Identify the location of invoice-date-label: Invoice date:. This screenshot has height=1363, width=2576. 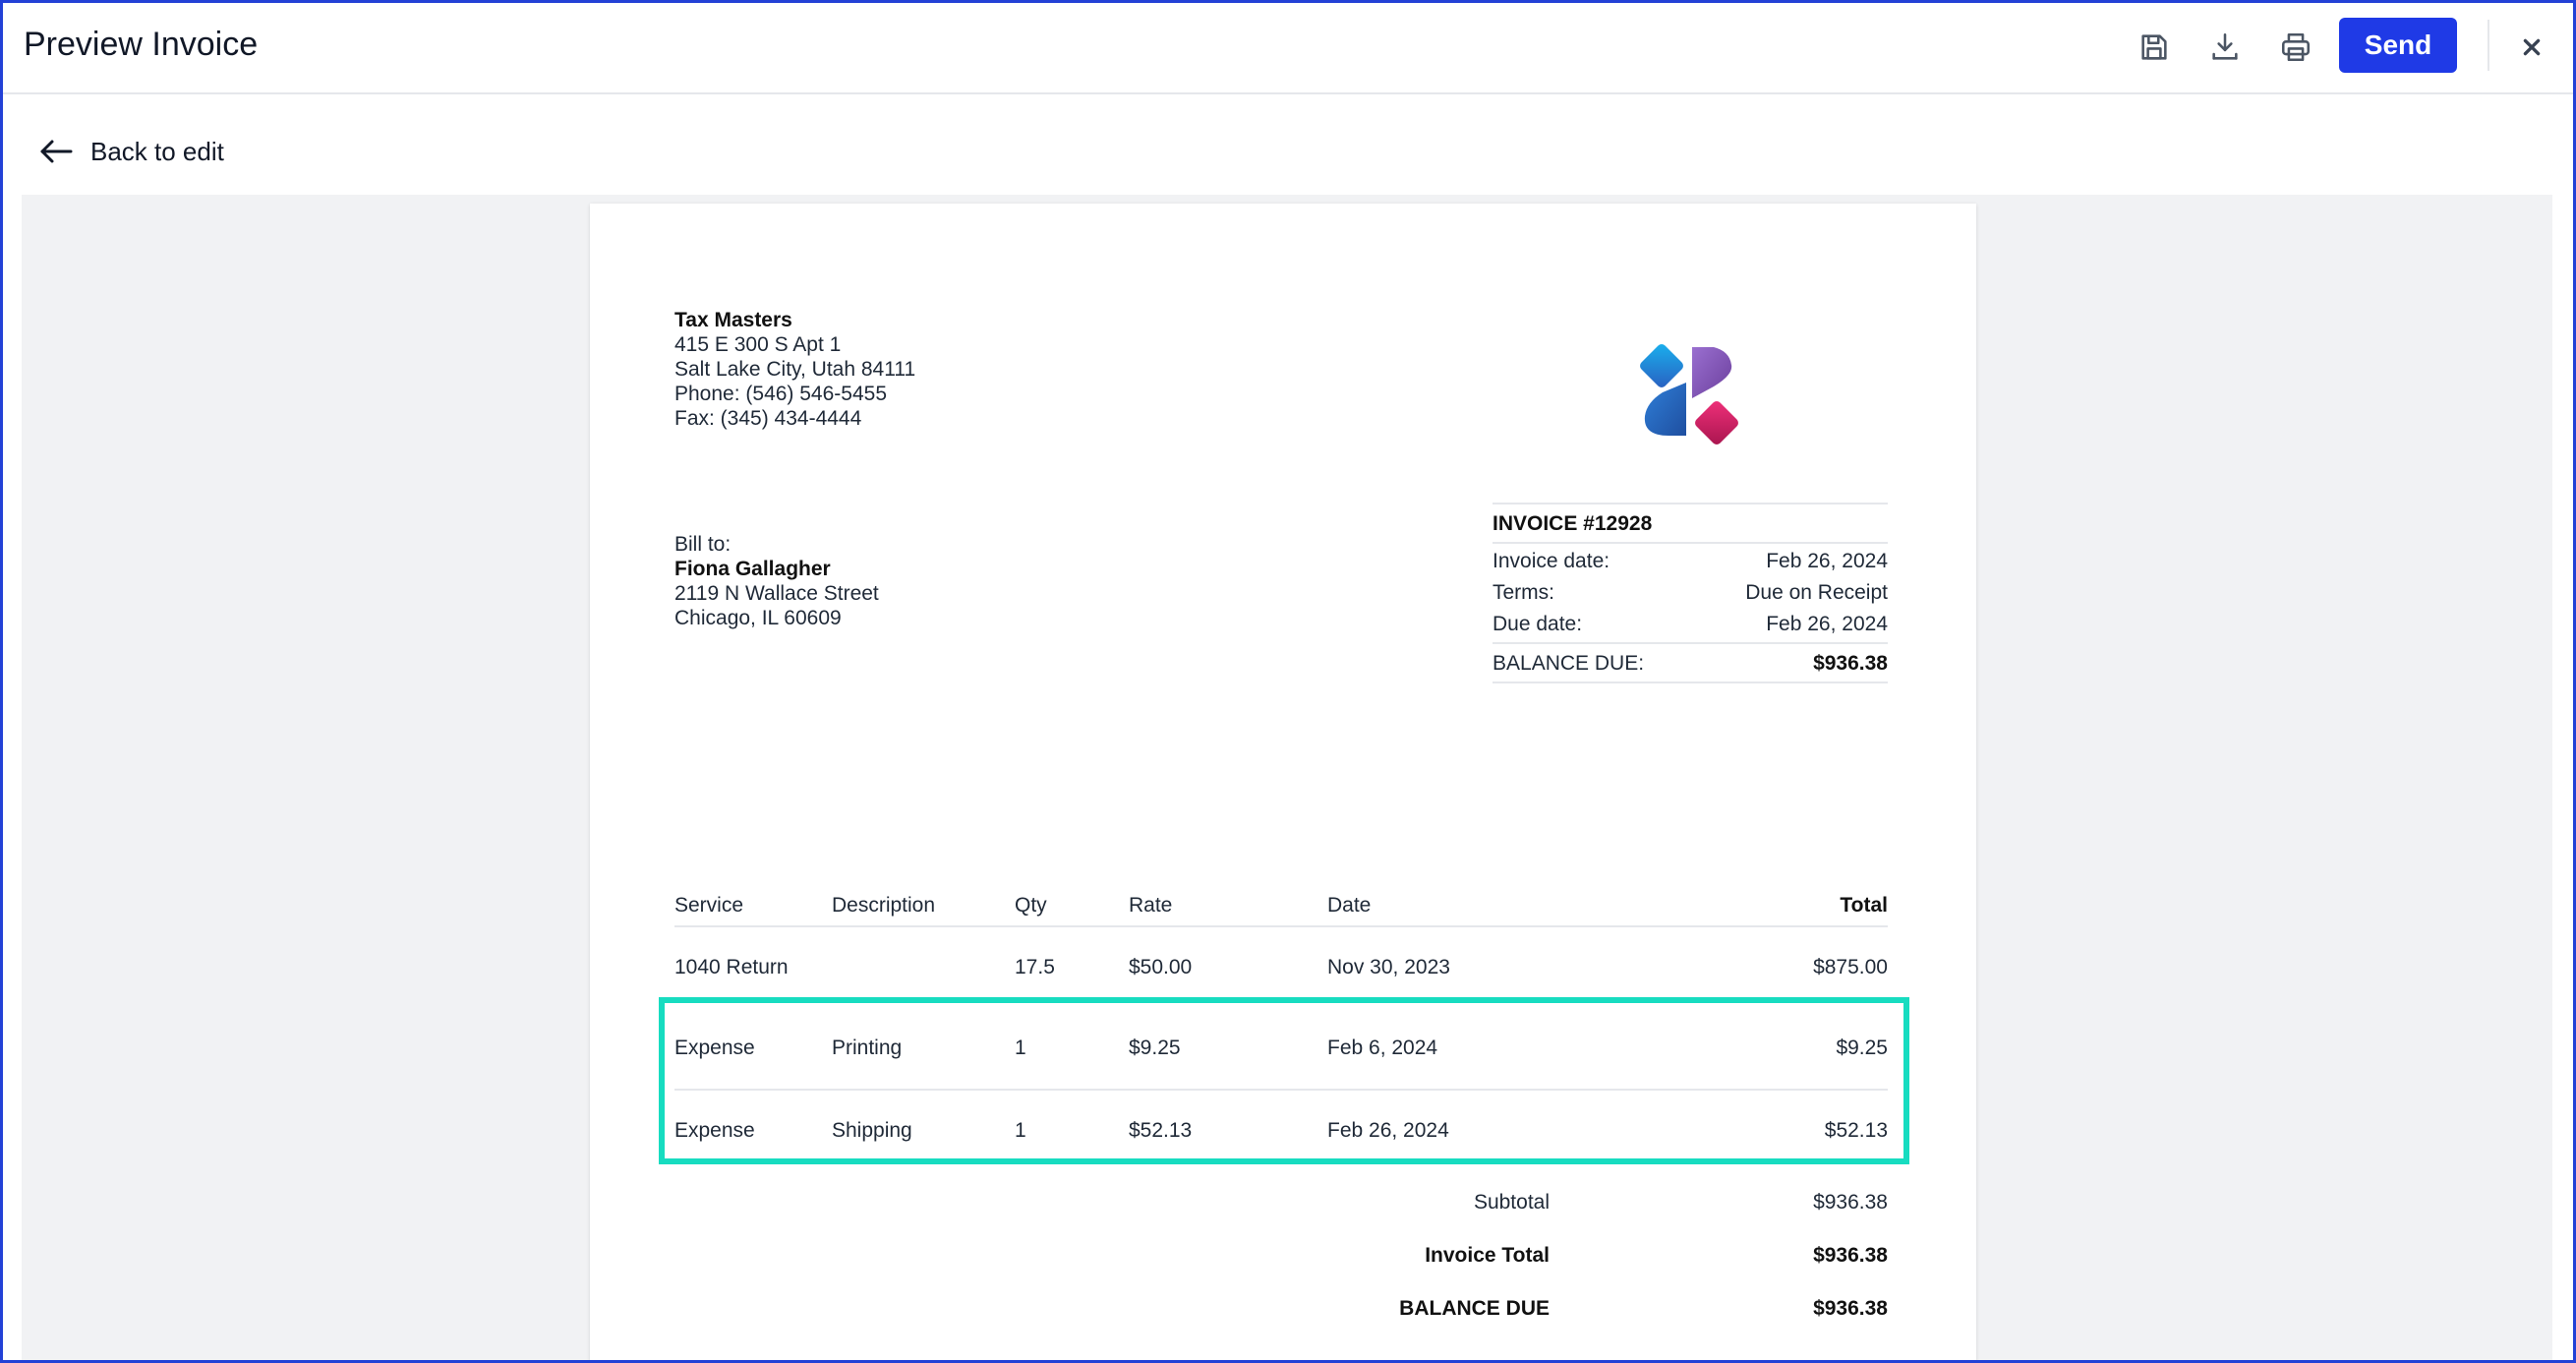
(1551, 561).